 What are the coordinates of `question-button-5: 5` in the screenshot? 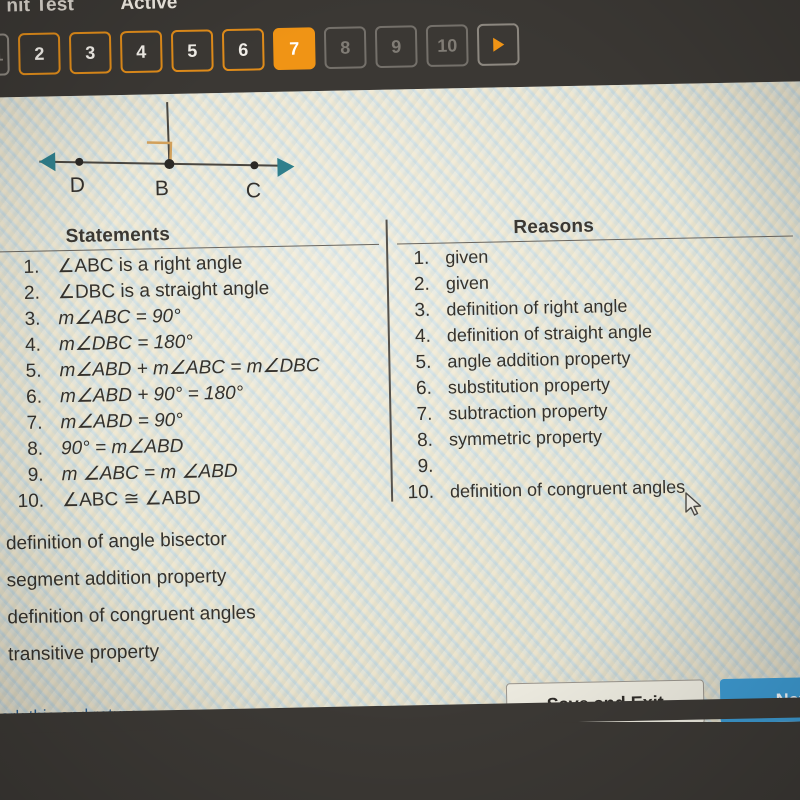 It's located at (192, 51).